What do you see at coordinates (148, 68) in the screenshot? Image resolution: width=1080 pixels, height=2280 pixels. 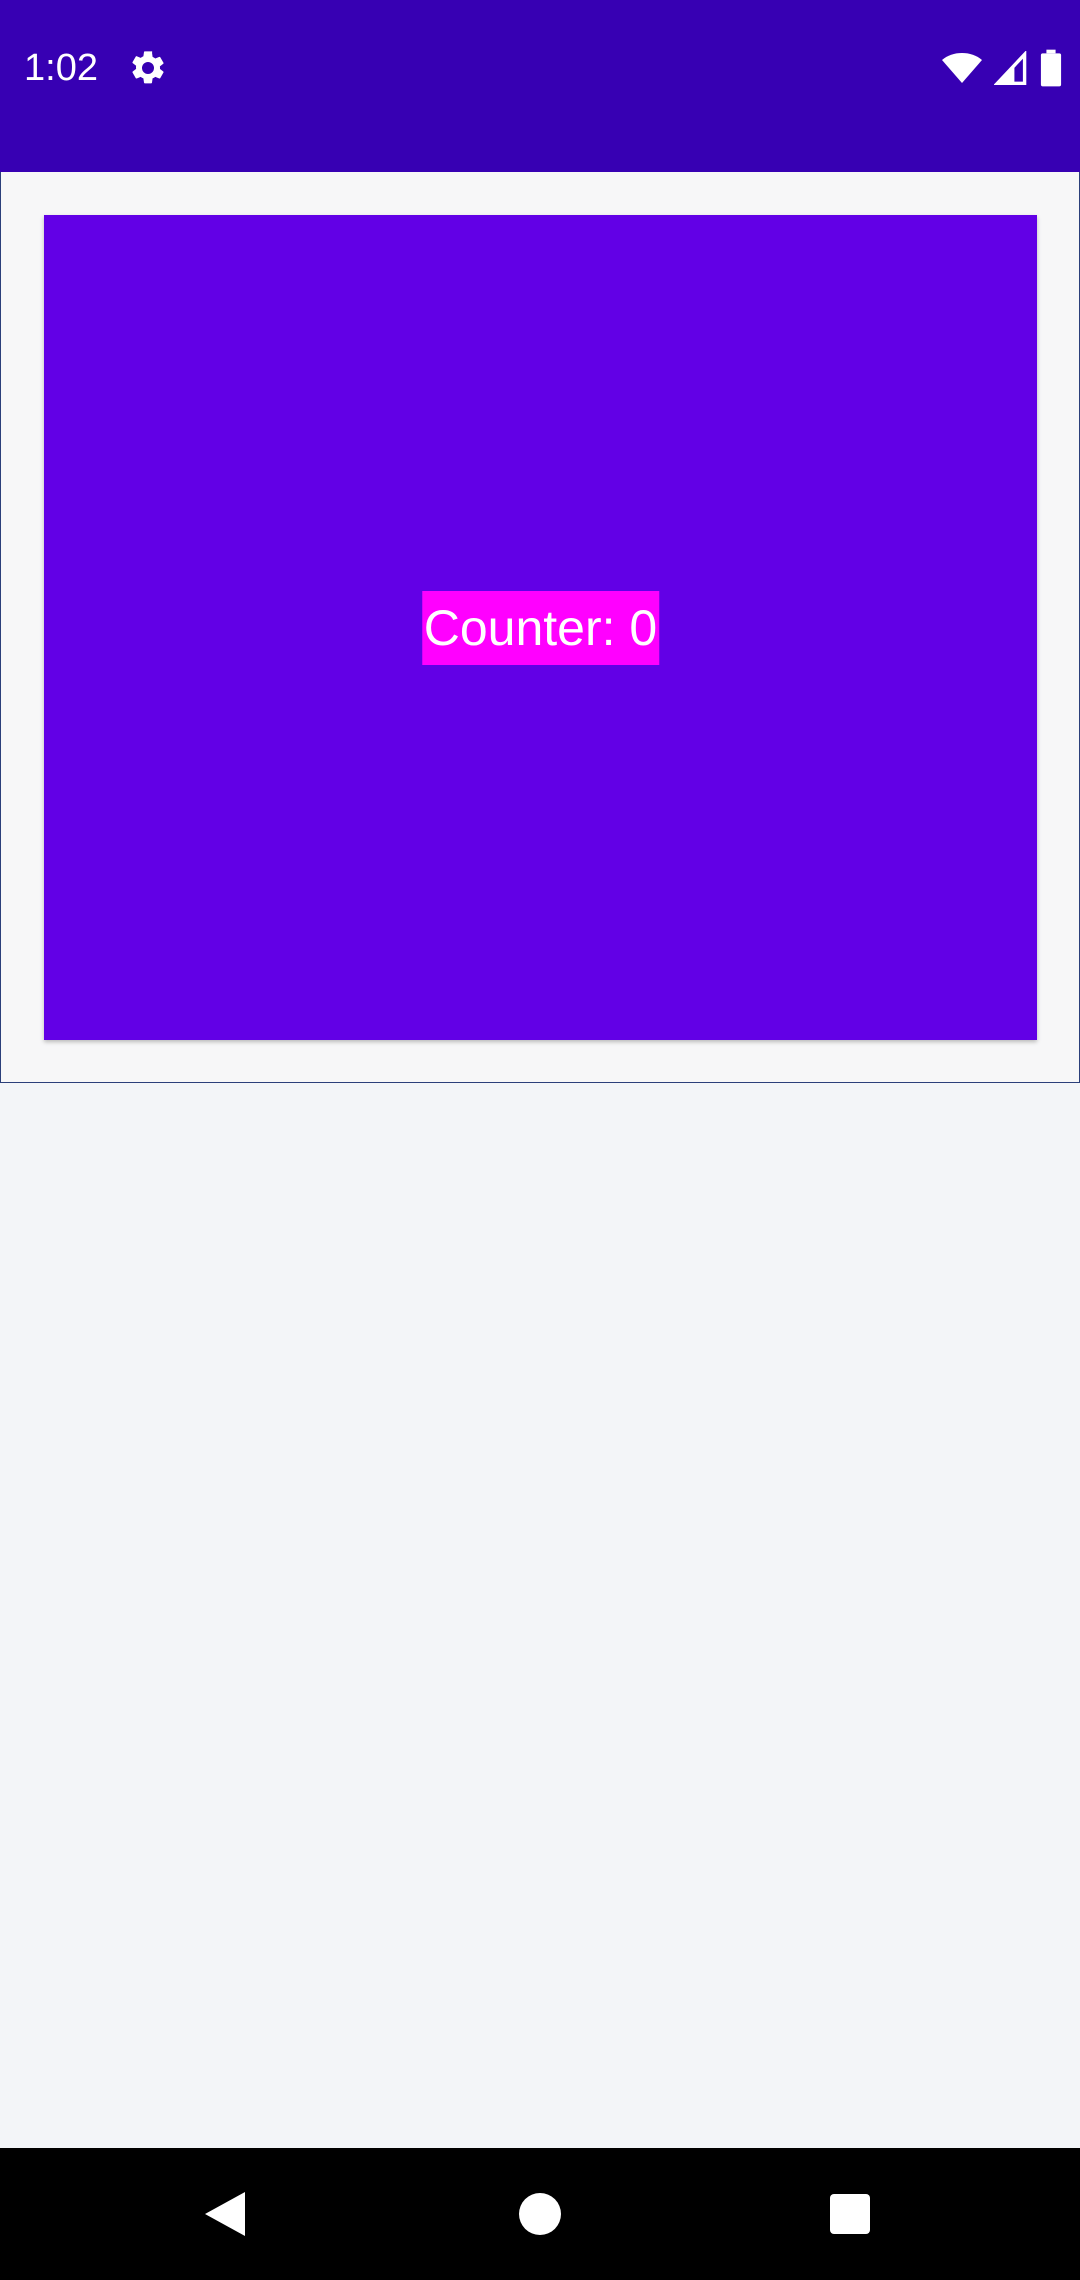 I see `gear-icon` at bounding box center [148, 68].